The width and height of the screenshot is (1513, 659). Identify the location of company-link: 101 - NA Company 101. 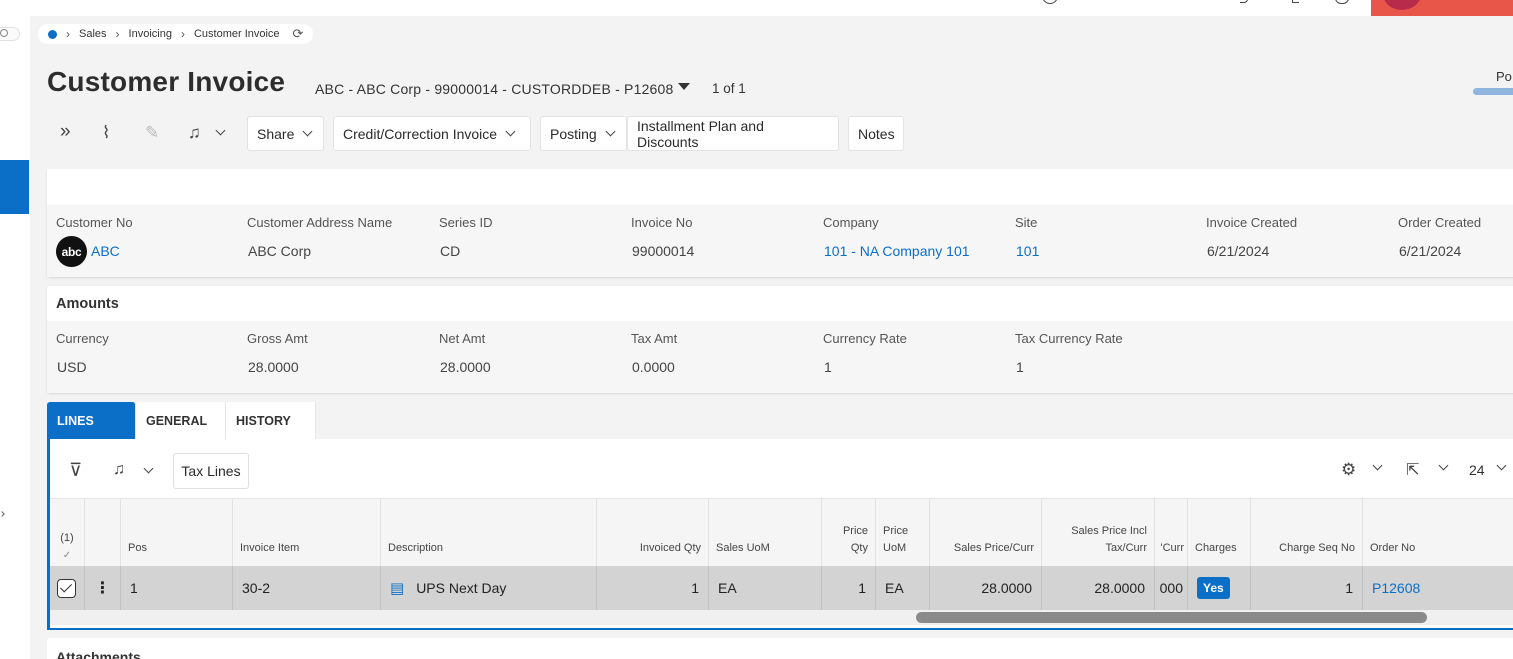
(897, 251).